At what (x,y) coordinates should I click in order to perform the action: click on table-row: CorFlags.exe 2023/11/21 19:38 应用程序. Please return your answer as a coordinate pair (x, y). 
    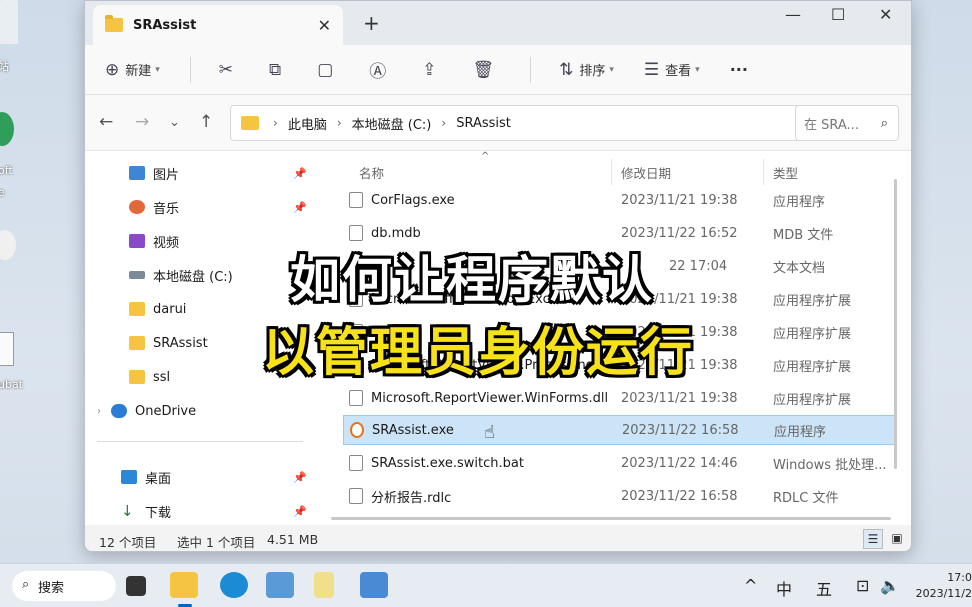
    Looking at the image, I should click on (619, 200).